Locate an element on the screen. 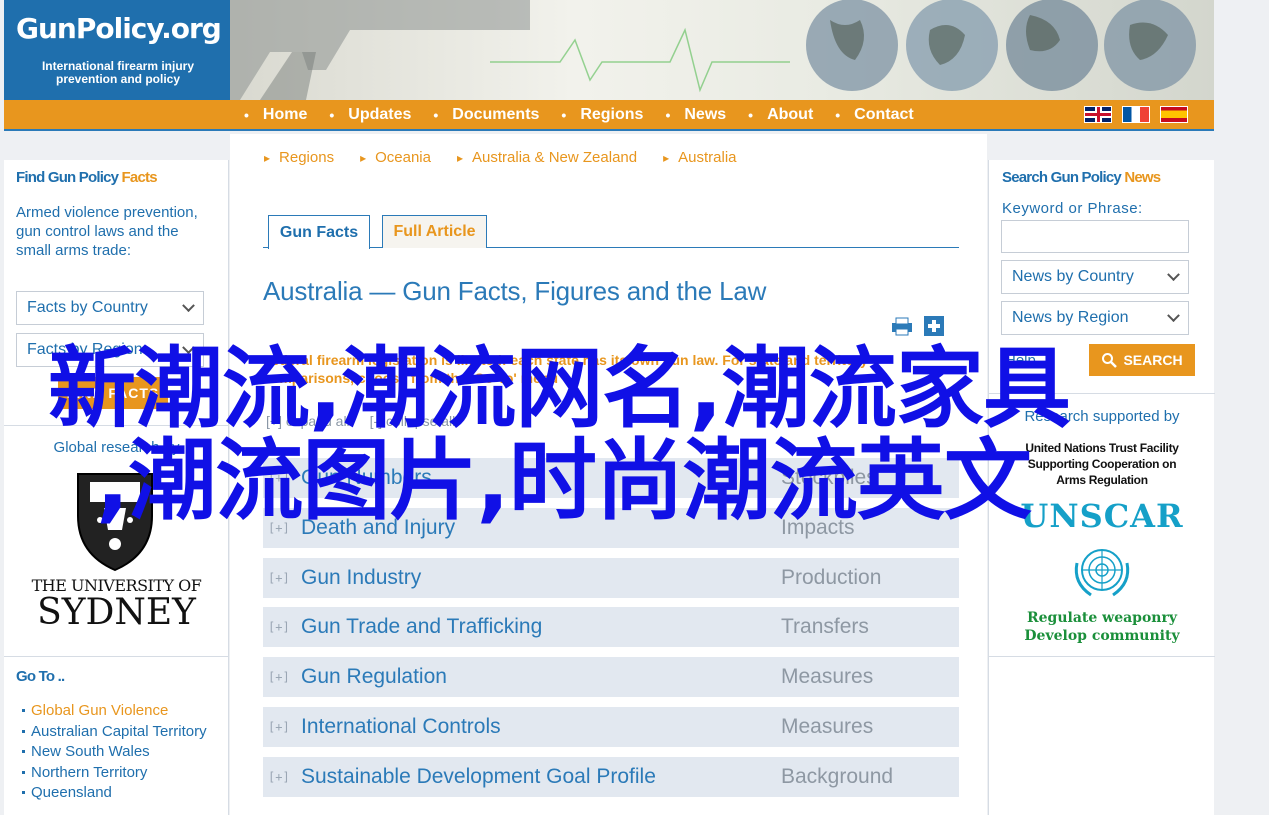 Image resolution: width=1269 pixels, height=815 pixels. breadcrumb-australia: Australia is located at coordinates (699, 157).